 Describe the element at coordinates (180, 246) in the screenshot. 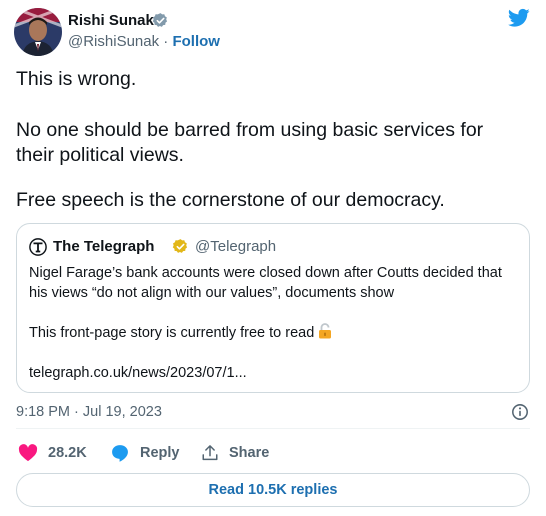

I see `gold-verified-badge-icon` at that location.